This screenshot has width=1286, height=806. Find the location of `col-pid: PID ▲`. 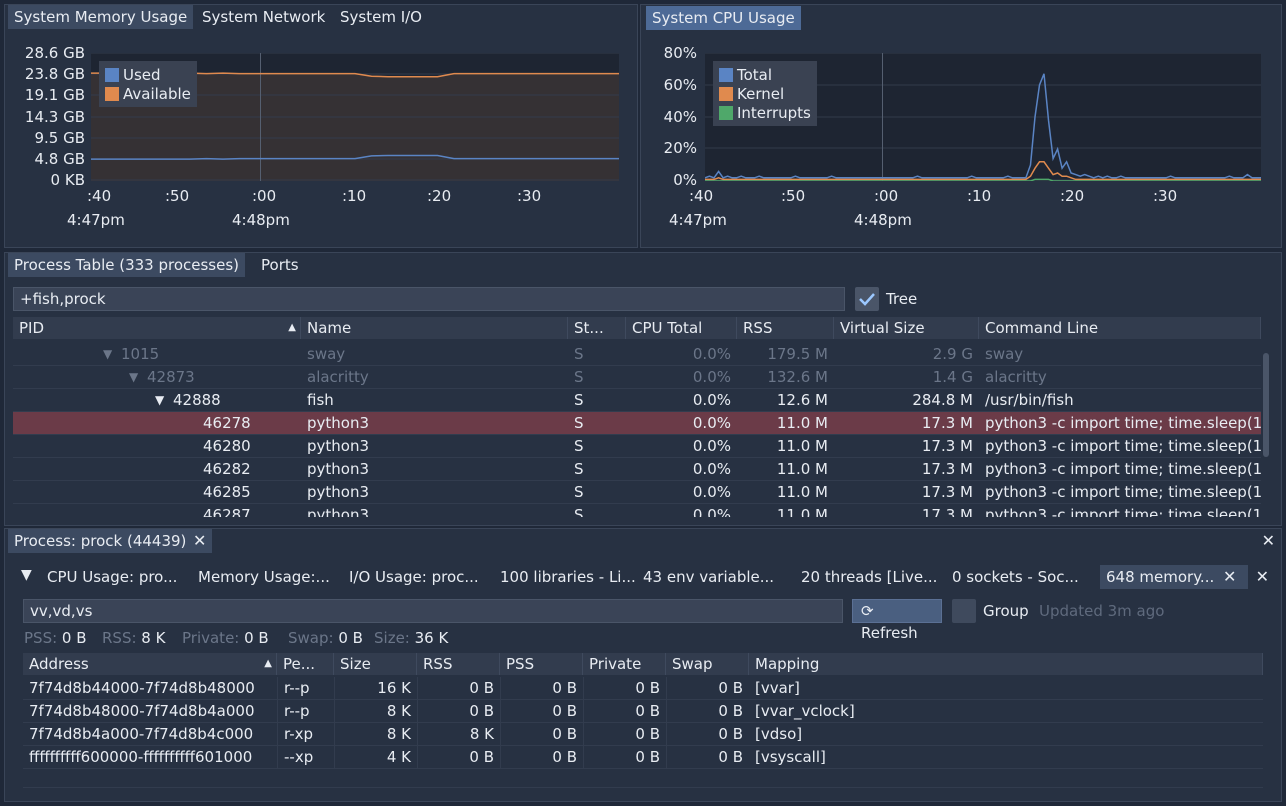

col-pid: PID ▲ is located at coordinates (157, 328).